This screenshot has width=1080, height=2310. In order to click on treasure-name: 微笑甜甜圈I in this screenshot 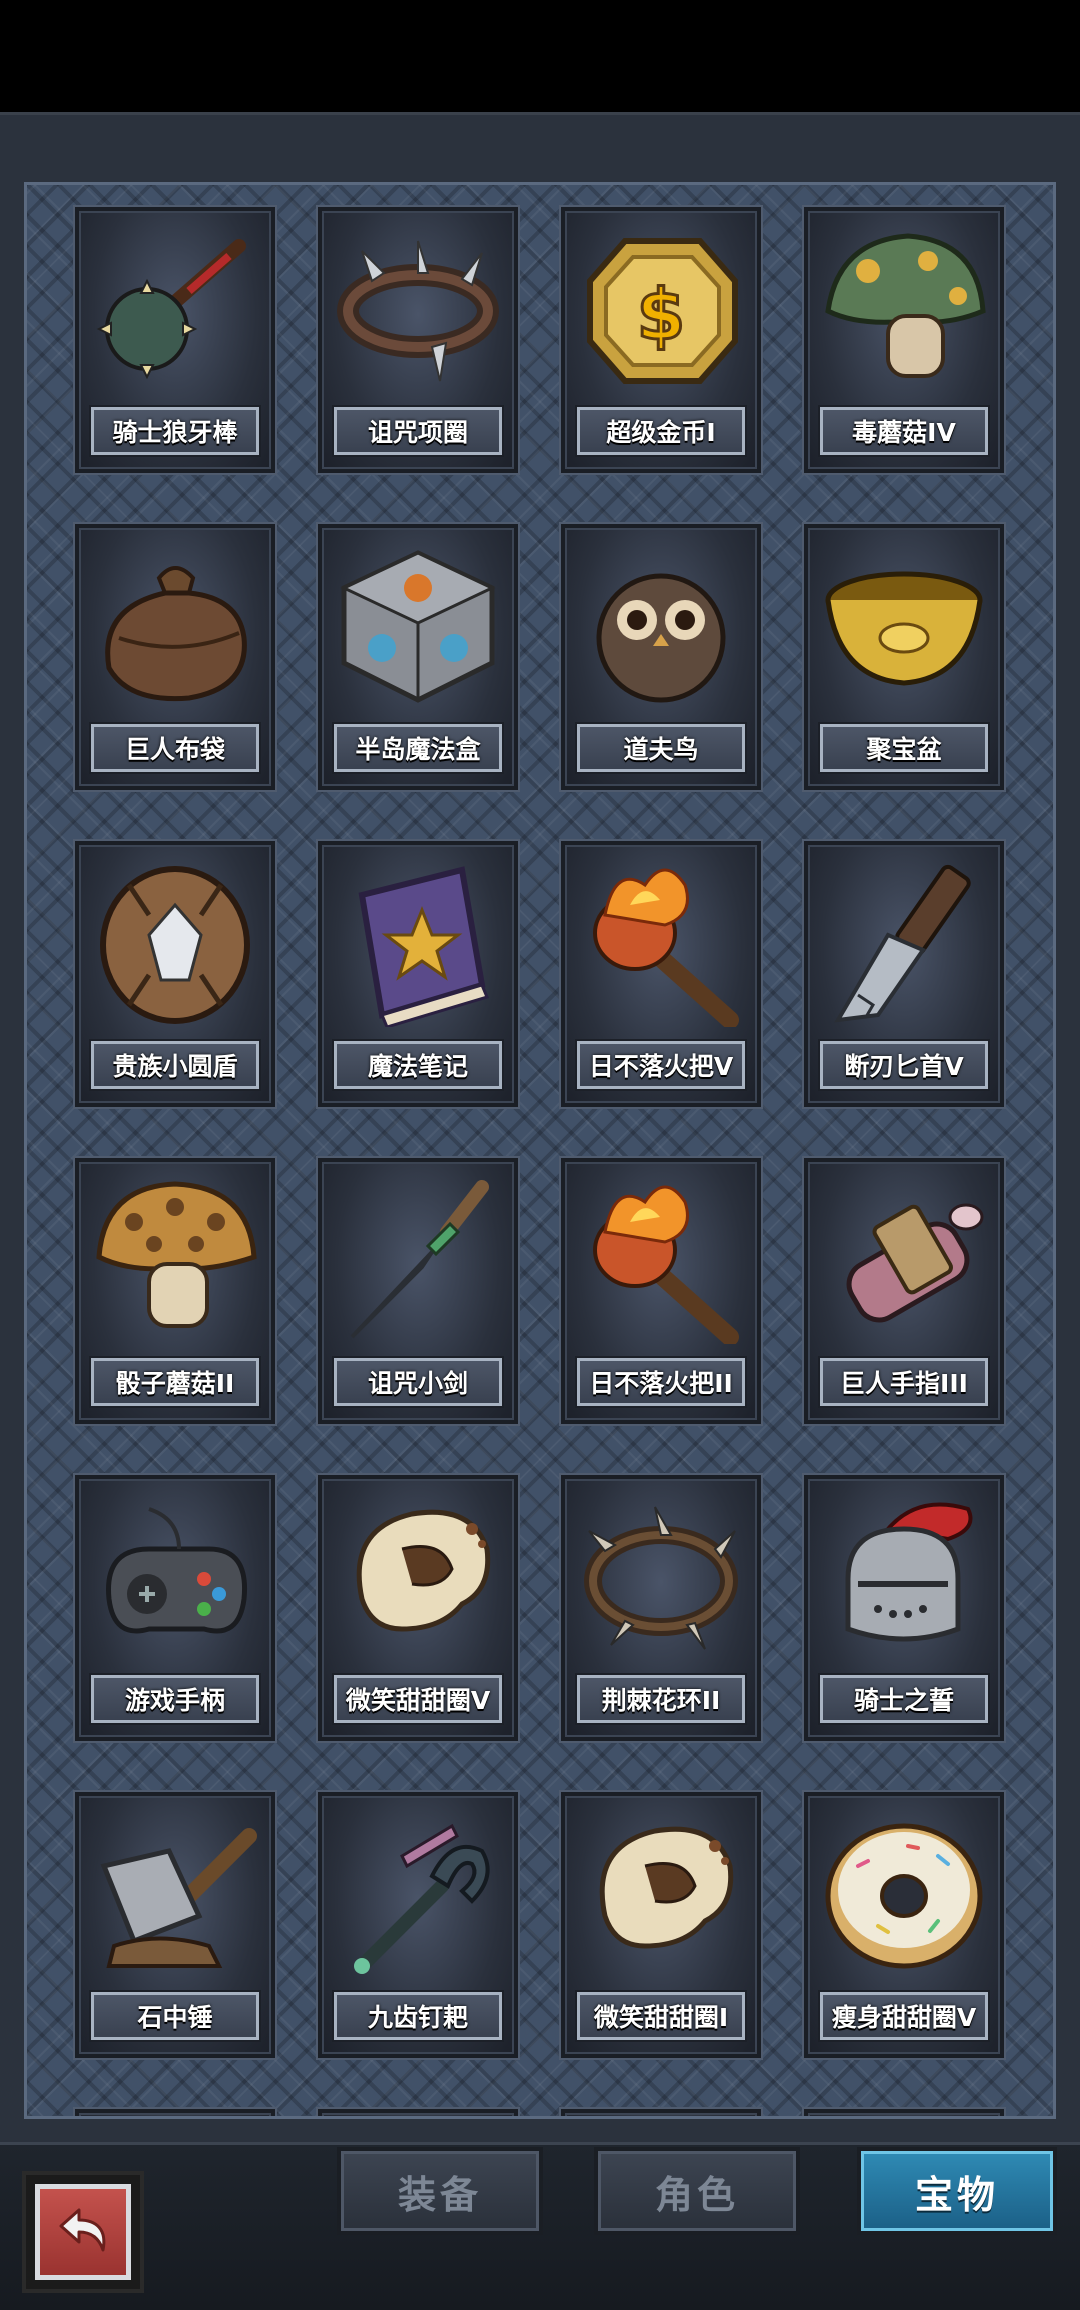, I will do `click(661, 2016)`.